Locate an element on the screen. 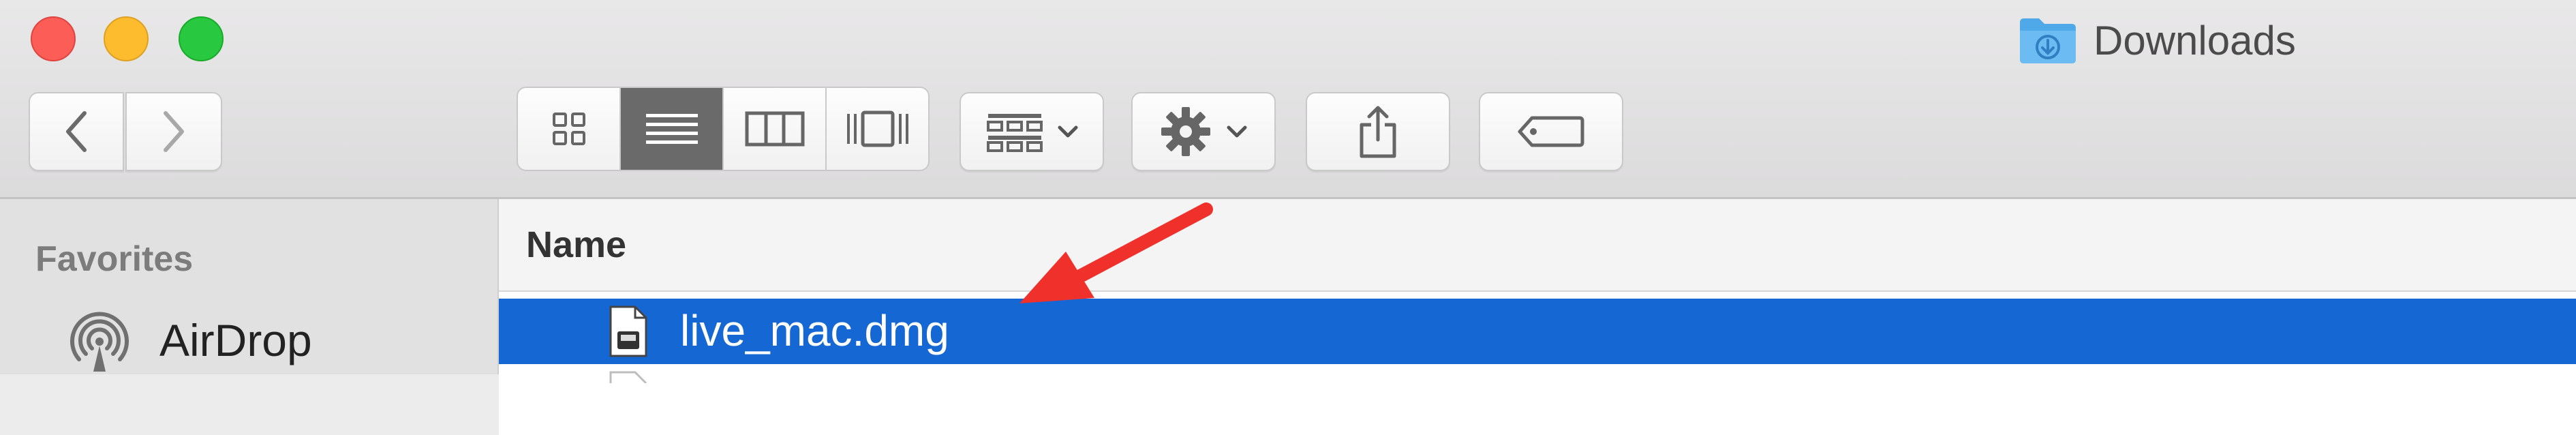  action-button is located at coordinates (1203, 131).